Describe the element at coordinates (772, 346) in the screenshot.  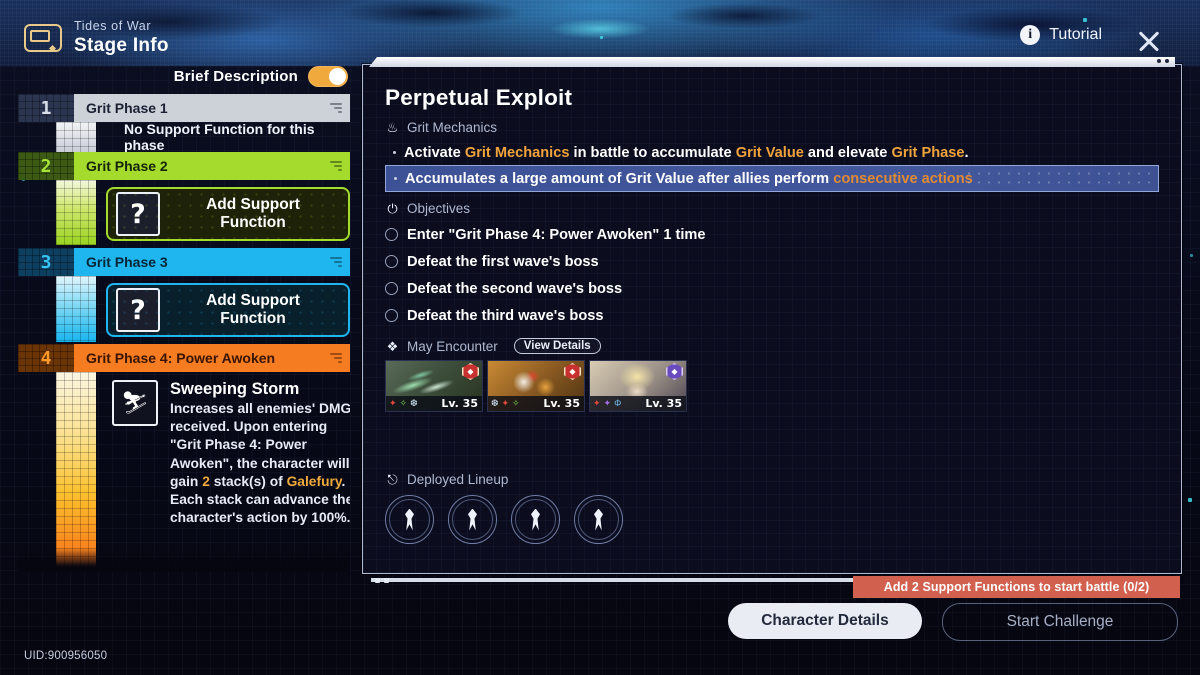
I see `section-header-may-encounter: ❖ May Encounter View Details` at that location.